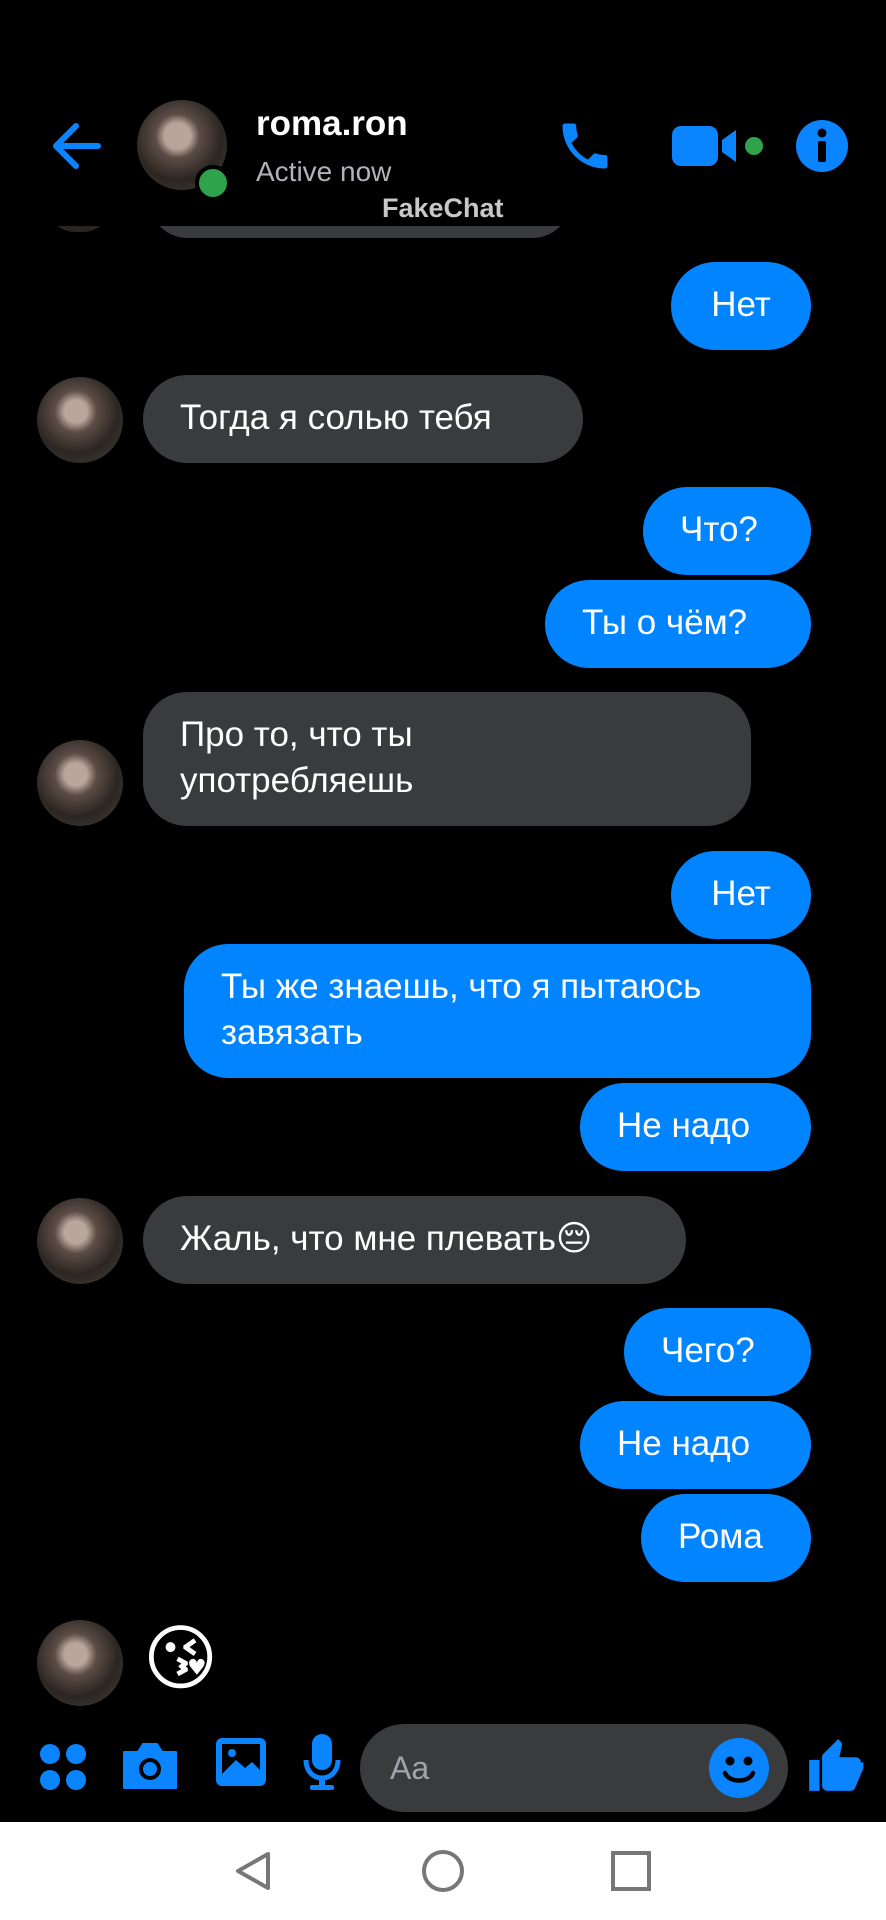 Image resolution: width=886 pixels, height=1920 pixels. I want to click on back-button, so click(76, 146).